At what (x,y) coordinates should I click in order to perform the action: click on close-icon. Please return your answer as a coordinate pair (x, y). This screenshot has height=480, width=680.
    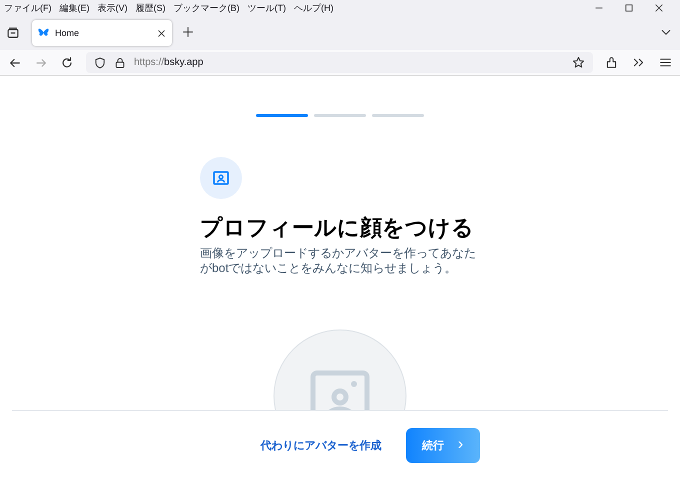
    Looking at the image, I should click on (659, 8).